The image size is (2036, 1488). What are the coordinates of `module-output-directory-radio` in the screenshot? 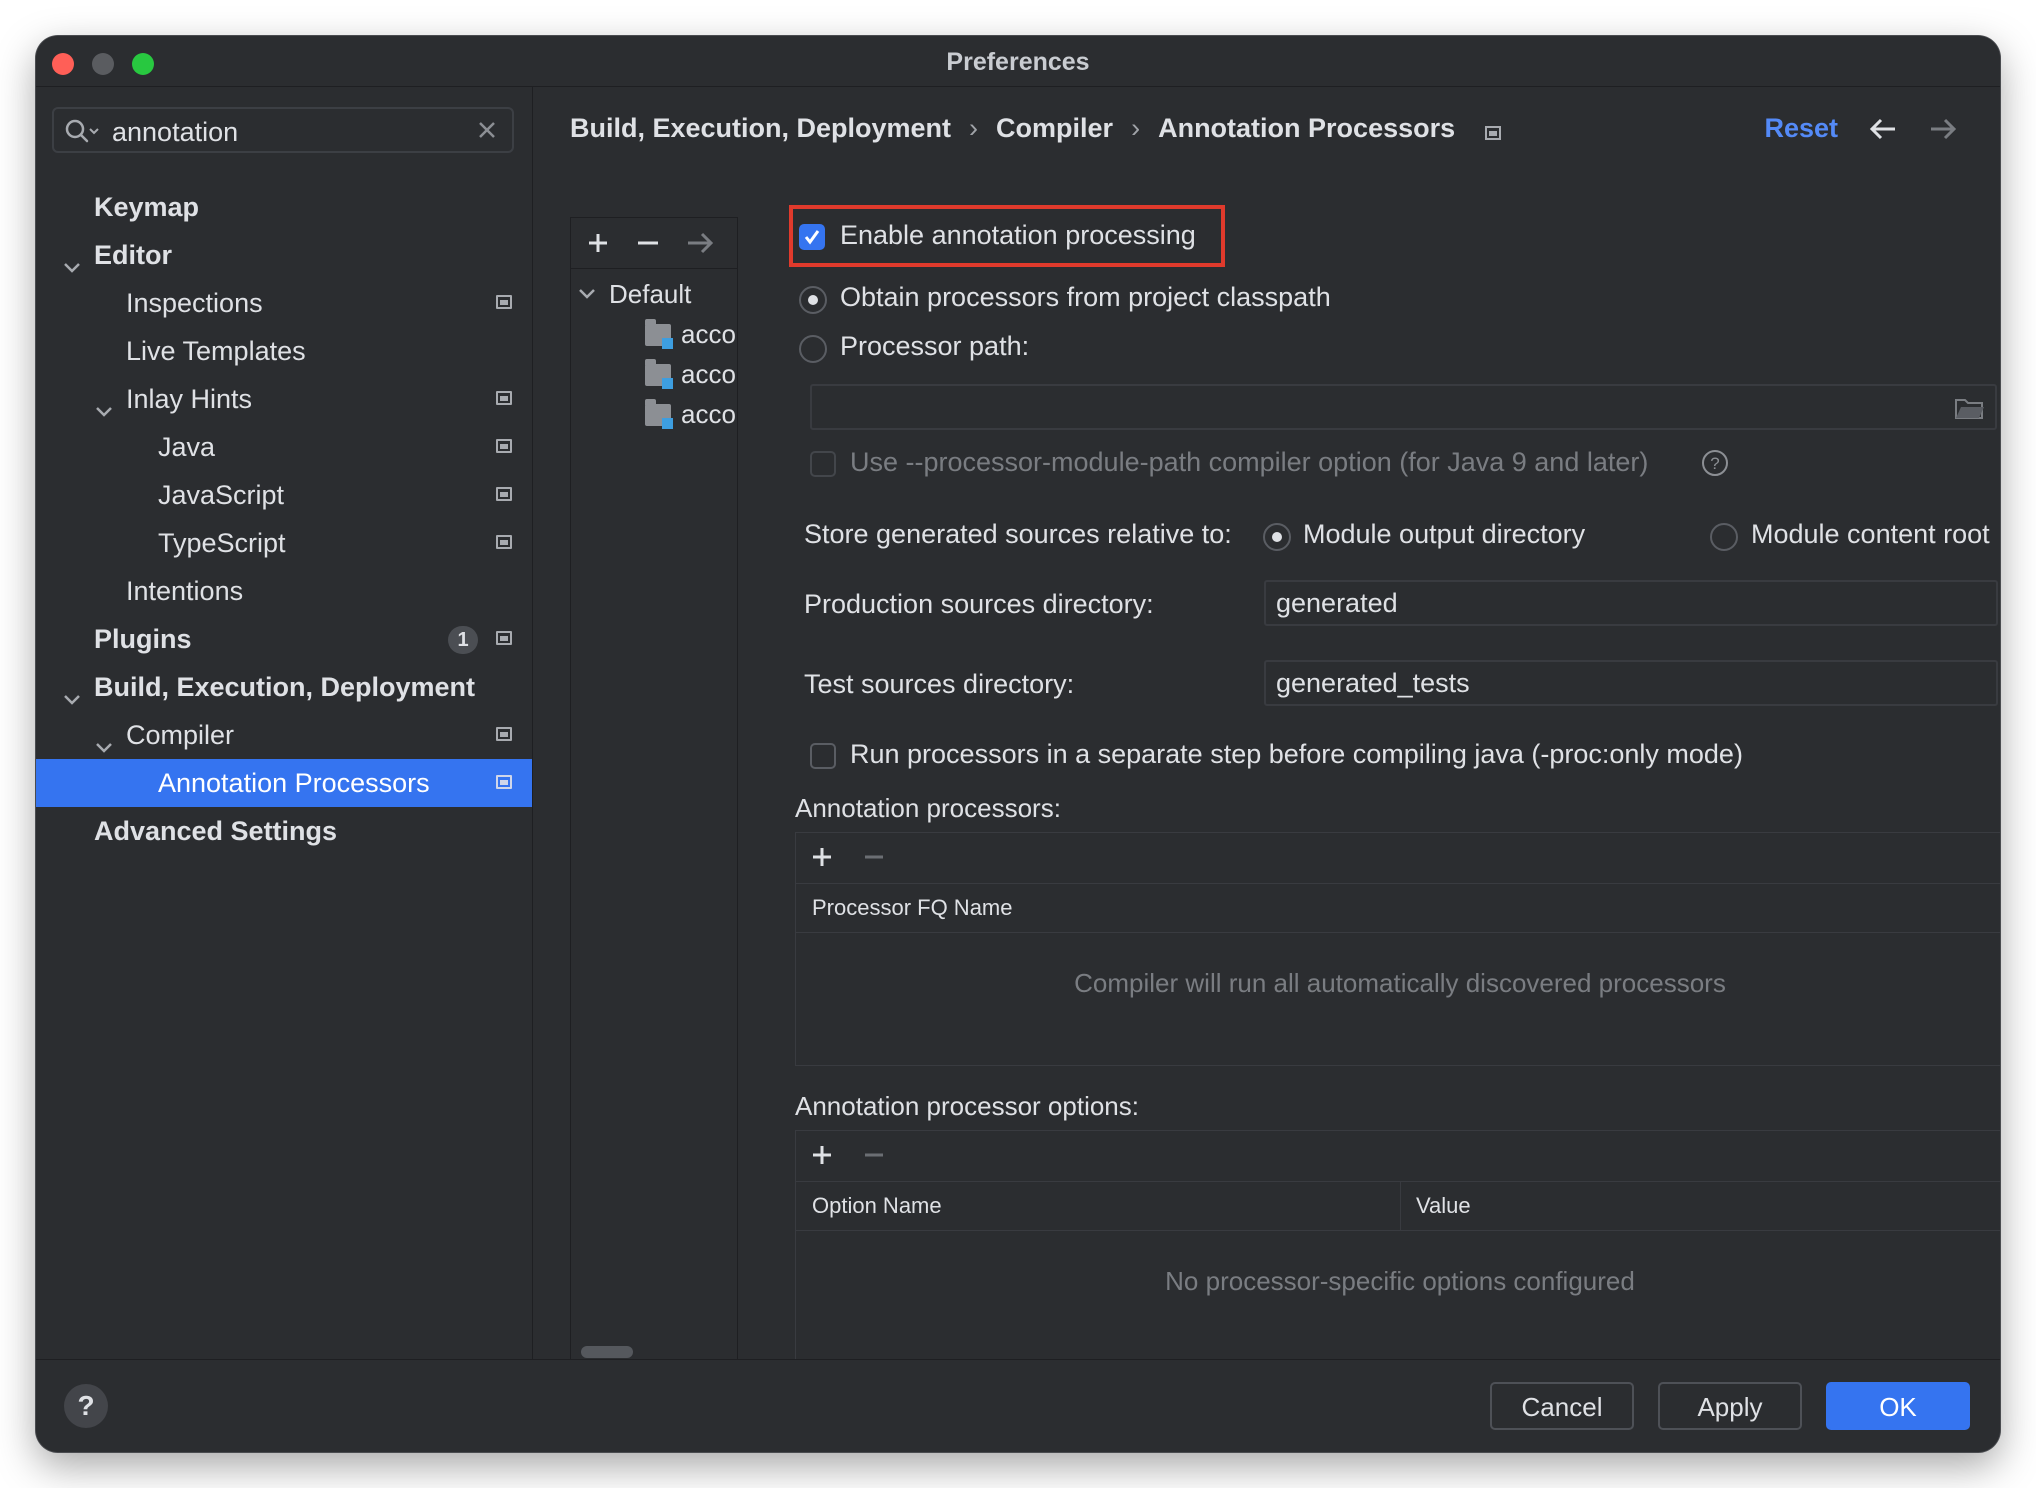 It's located at (1277, 537).